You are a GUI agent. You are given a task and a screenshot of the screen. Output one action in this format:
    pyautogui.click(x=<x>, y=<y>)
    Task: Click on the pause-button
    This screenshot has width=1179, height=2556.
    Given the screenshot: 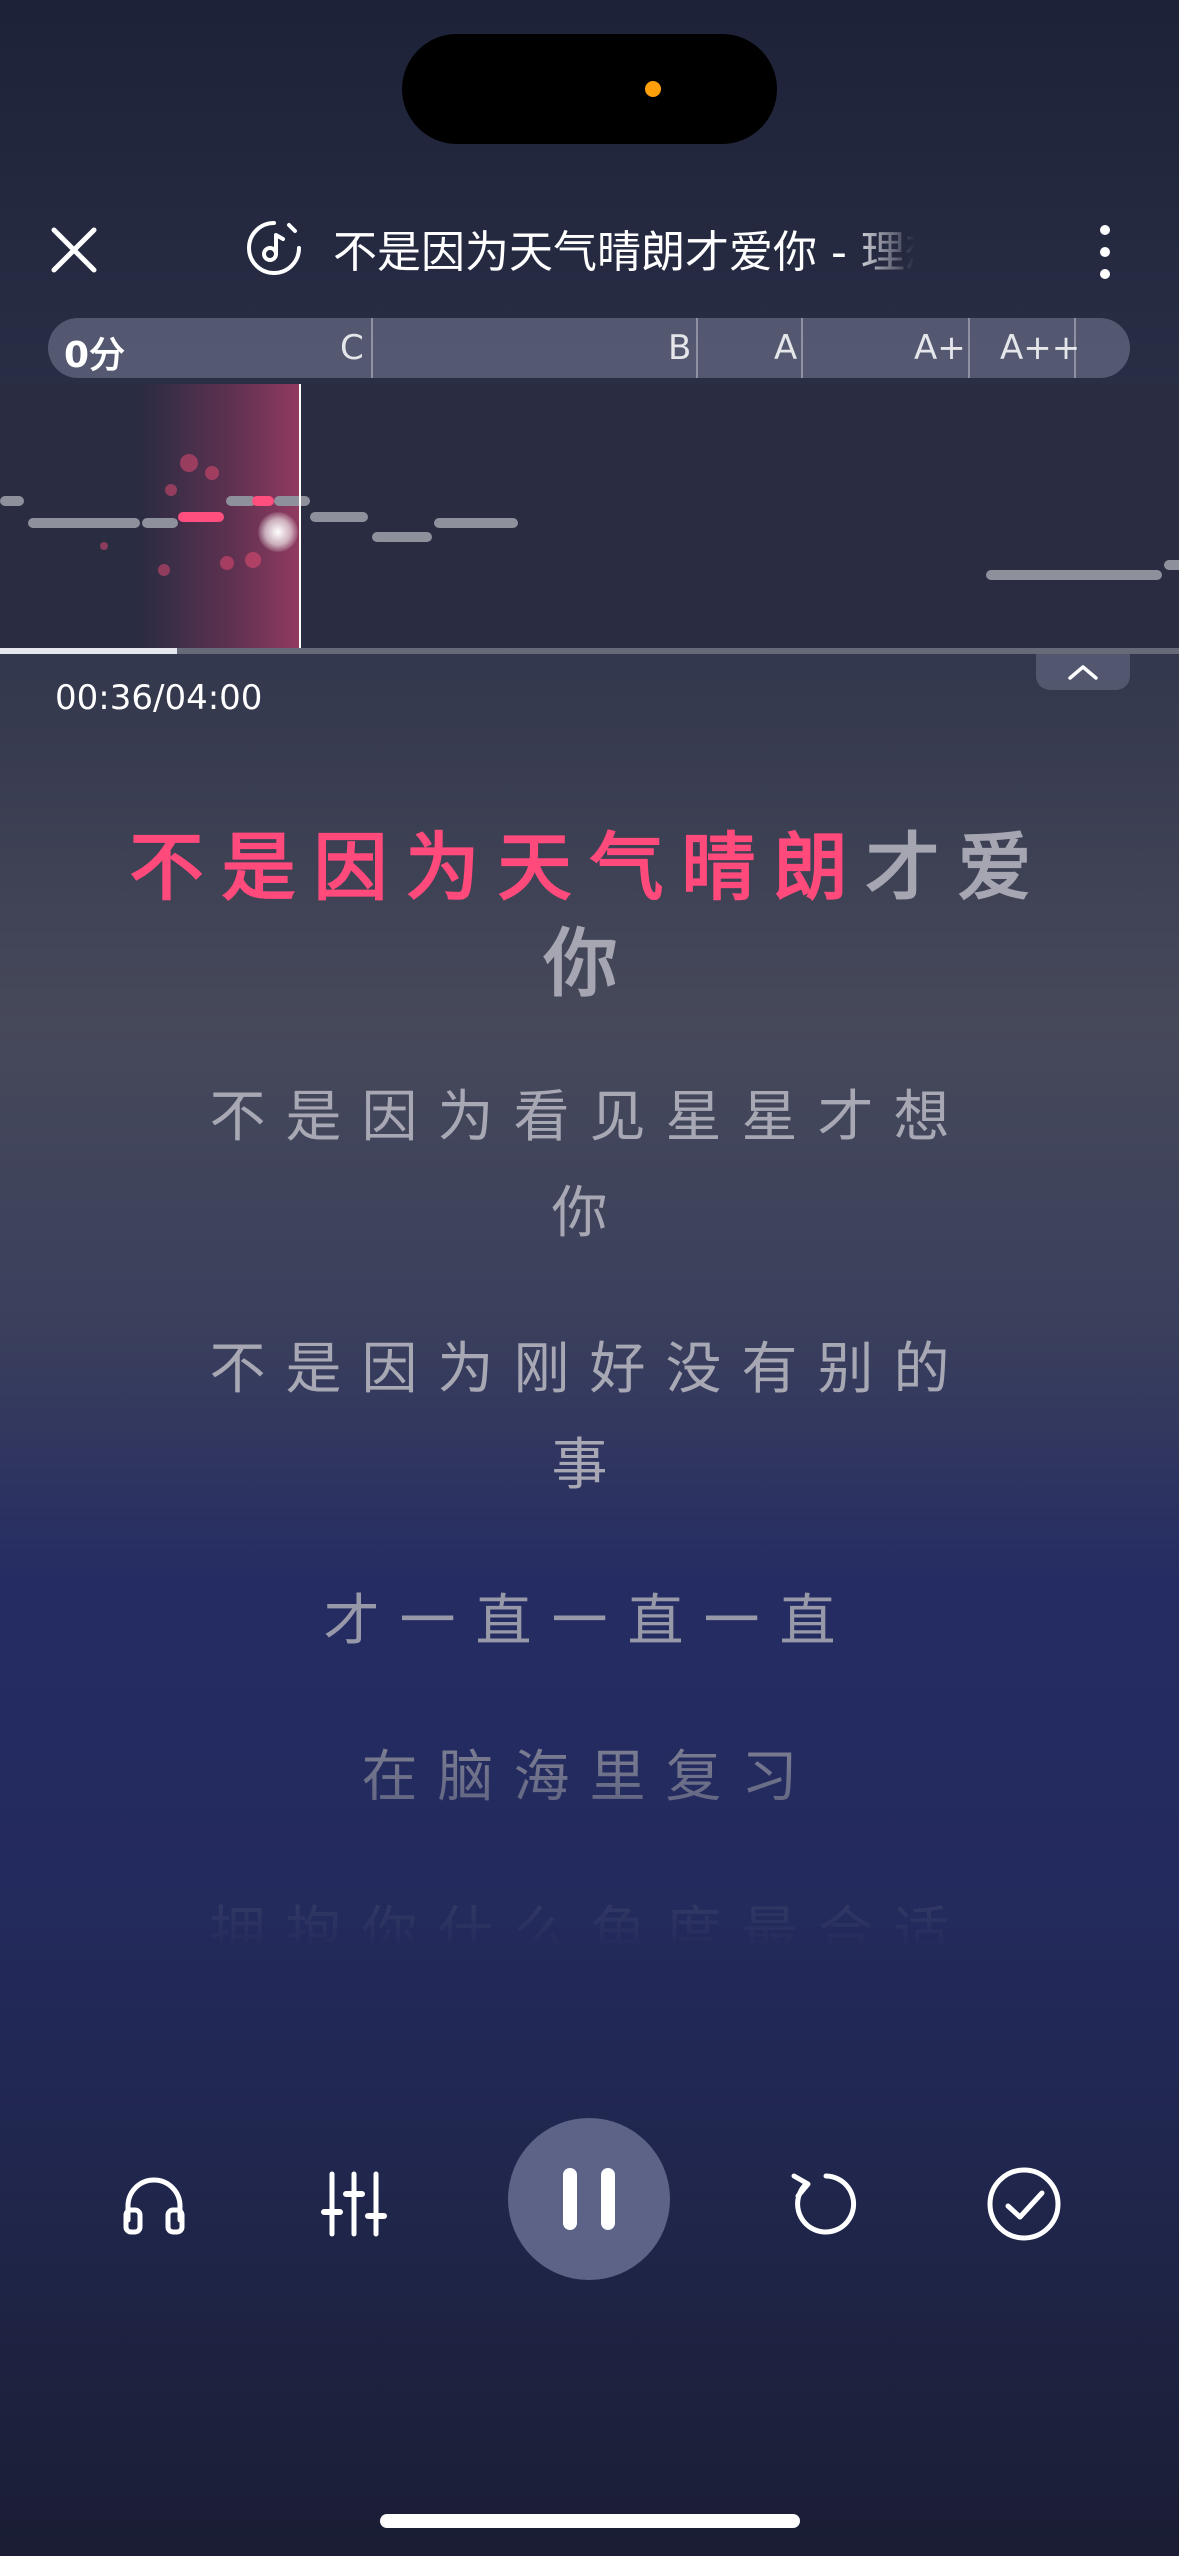 What is the action you would take?
    pyautogui.click(x=589, y=2199)
    